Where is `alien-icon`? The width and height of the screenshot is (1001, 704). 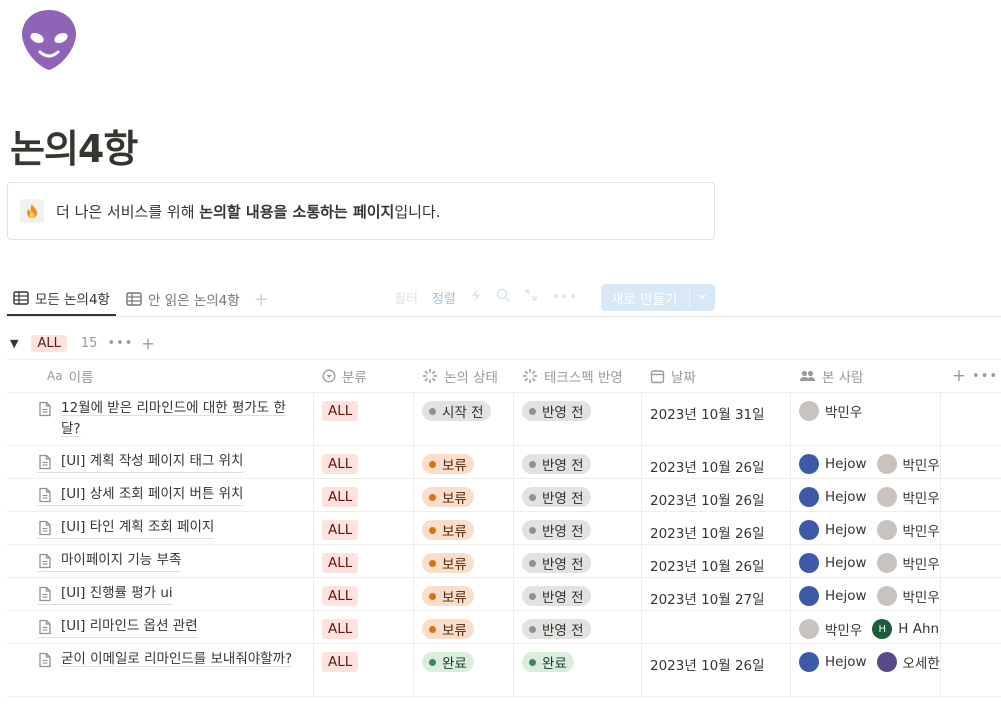 alien-icon is located at coordinates (49, 40).